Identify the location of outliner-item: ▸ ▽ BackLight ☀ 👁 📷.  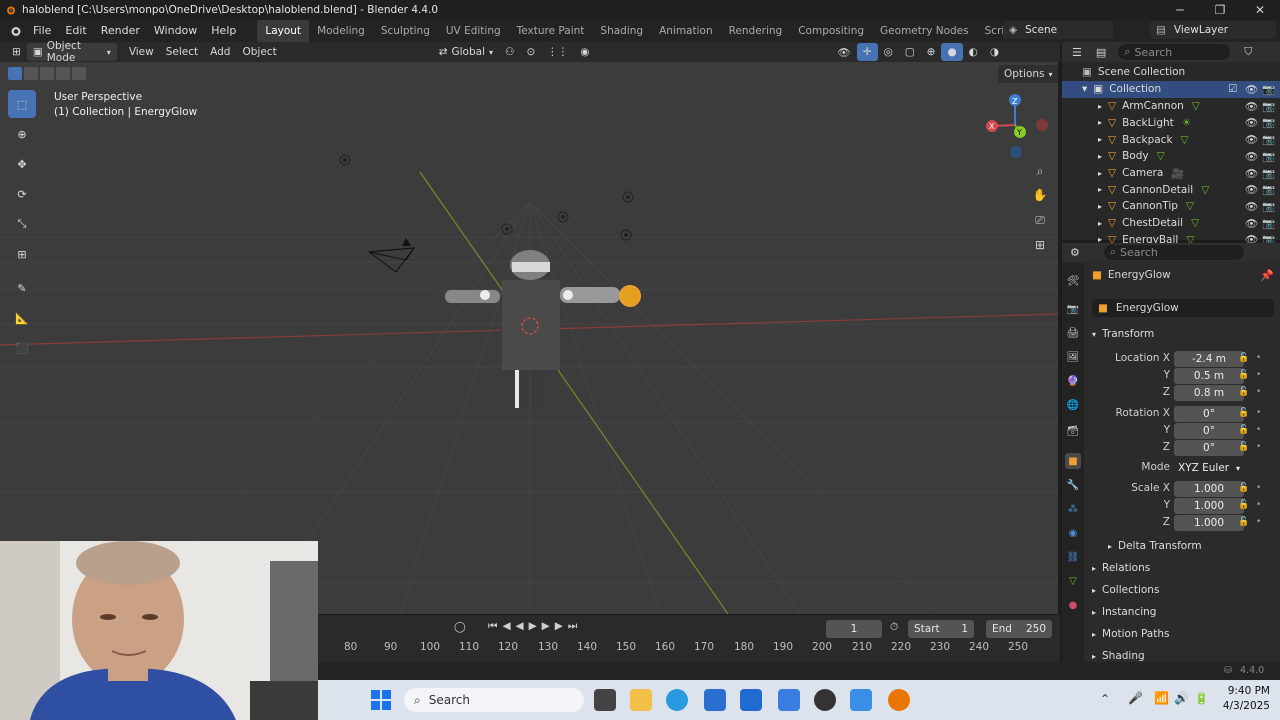
(1171, 123).